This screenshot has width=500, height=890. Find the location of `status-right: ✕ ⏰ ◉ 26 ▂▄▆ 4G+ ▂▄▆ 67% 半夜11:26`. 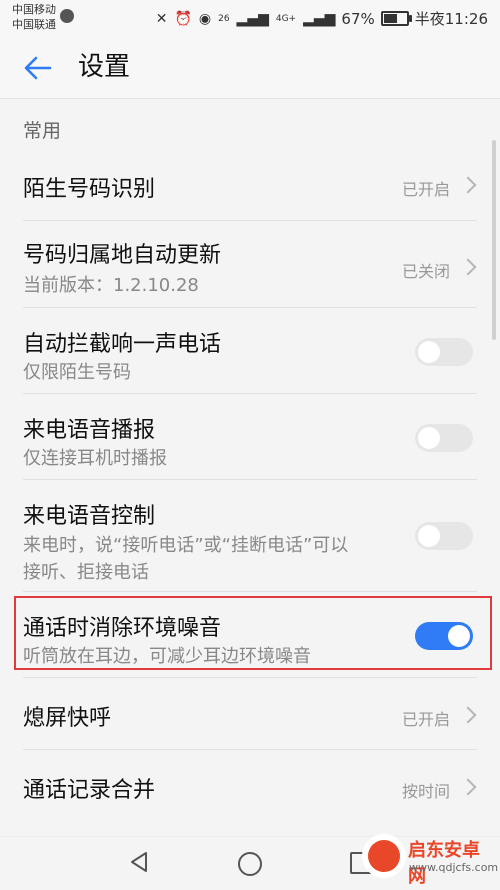

status-right: ✕ ⏰ ◉ 26 ▂▄▆ 4G+ ▂▄▆ 67% 半夜11:26 is located at coordinates (322, 18).